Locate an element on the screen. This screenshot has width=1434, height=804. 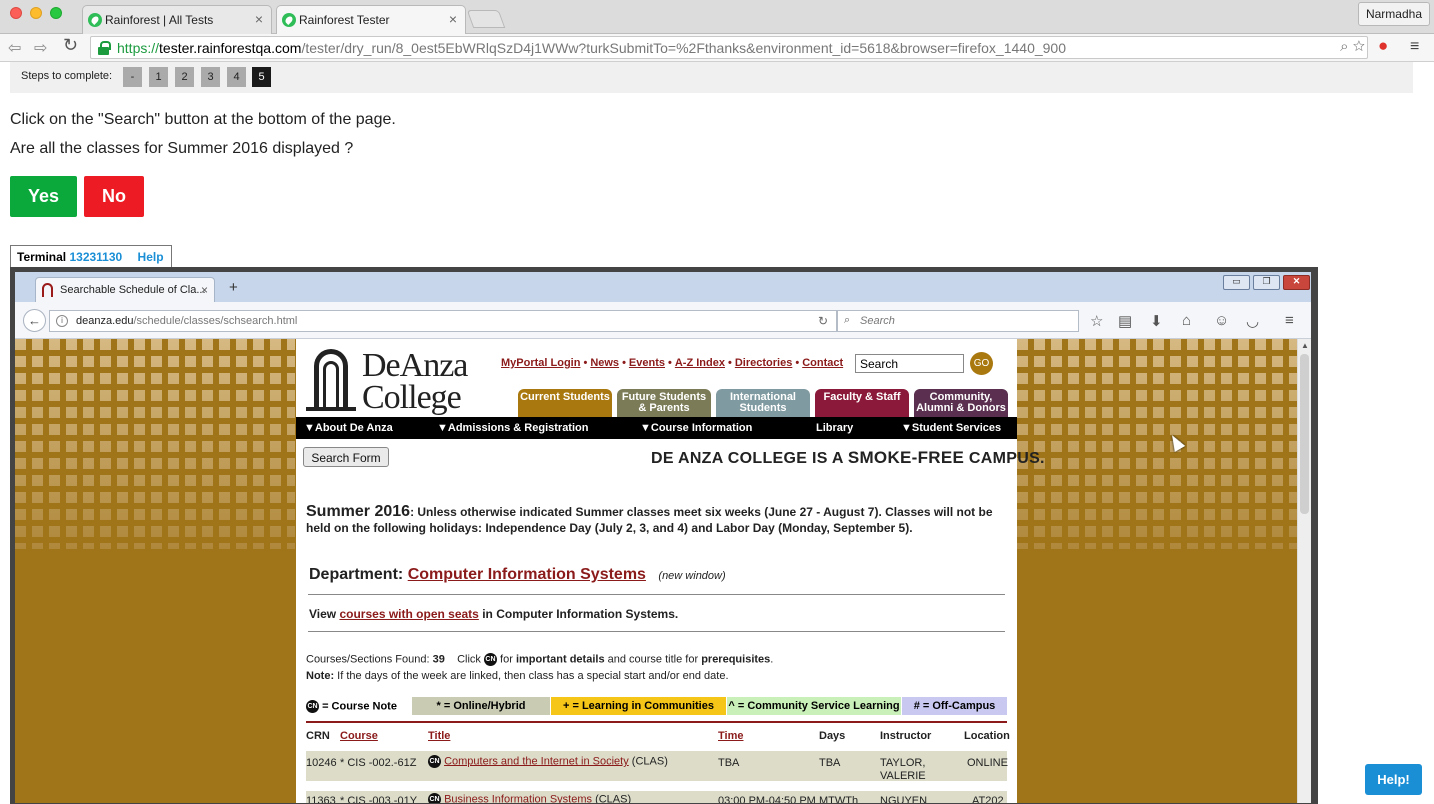
step-button-current: 5 is located at coordinates (261, 77).